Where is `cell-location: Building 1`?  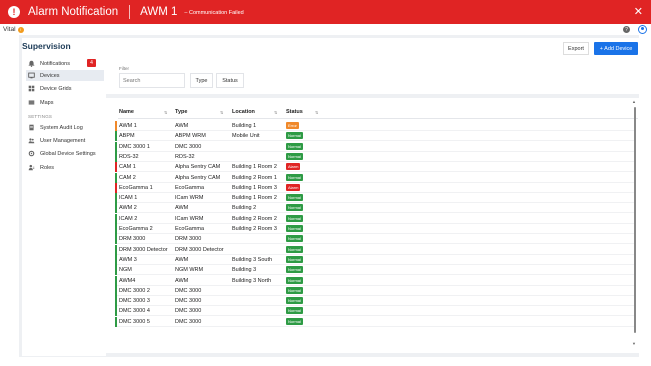 cell-location: Building 1 is located at coordinates (244, 126).